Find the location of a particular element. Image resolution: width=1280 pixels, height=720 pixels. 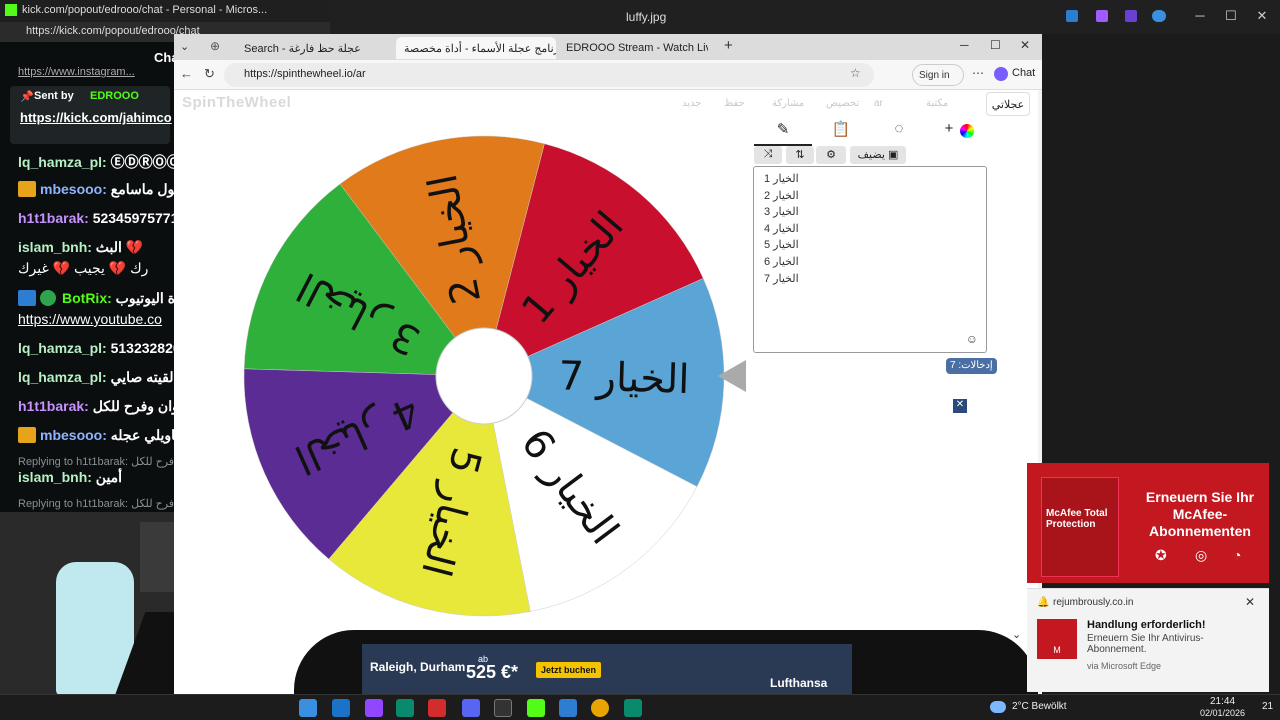

chat-message: lq_hamza_pl: 513232820 is located at coordinates (99, 348).